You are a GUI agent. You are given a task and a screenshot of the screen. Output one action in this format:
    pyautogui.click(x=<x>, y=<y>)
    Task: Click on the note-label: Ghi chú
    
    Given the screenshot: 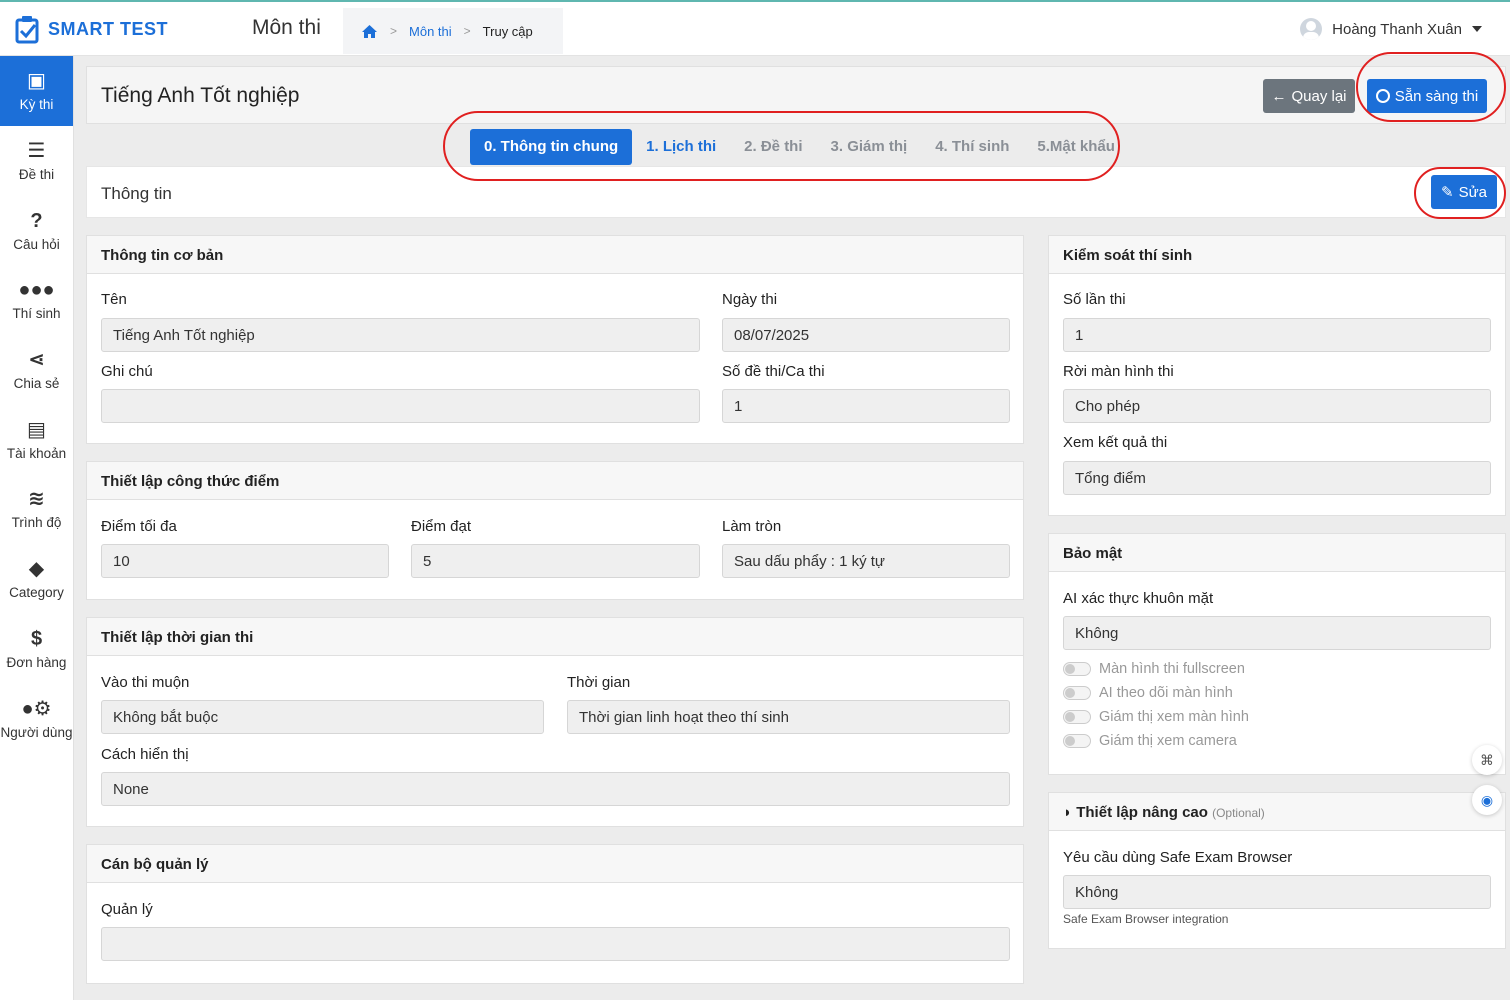 What is the action you would take?
    pyautogui.click(x=127, y=371)
    